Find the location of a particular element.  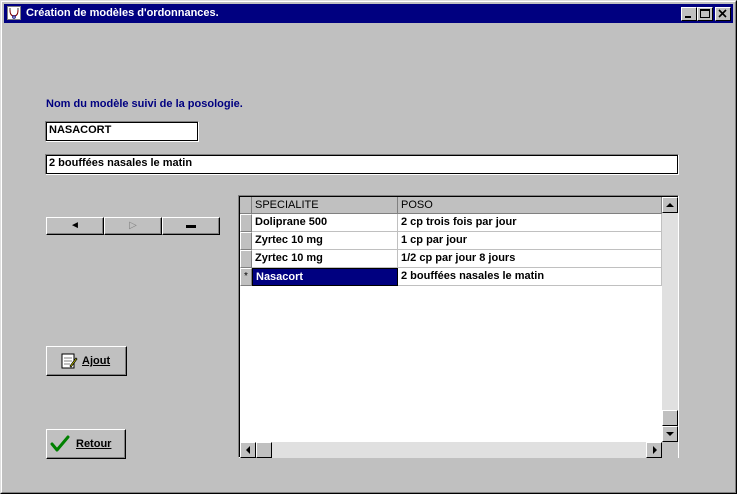

vertical-scrollbar is located at coordinates (670, 319).